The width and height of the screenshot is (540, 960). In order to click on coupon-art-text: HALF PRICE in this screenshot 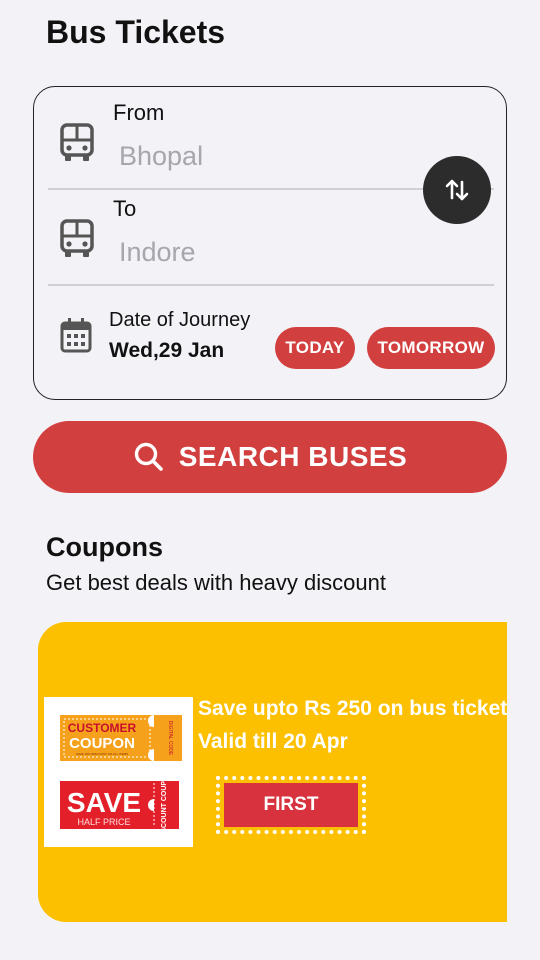, I will do `click(103, 822)`.